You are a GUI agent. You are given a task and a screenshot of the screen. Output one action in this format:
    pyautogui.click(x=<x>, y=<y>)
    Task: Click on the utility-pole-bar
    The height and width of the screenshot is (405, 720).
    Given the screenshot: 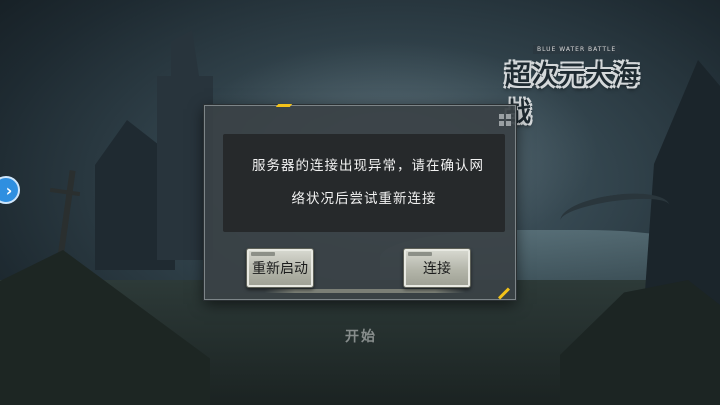 What is the action you would take?
    pyautogui.click(x=65, y=192)
    